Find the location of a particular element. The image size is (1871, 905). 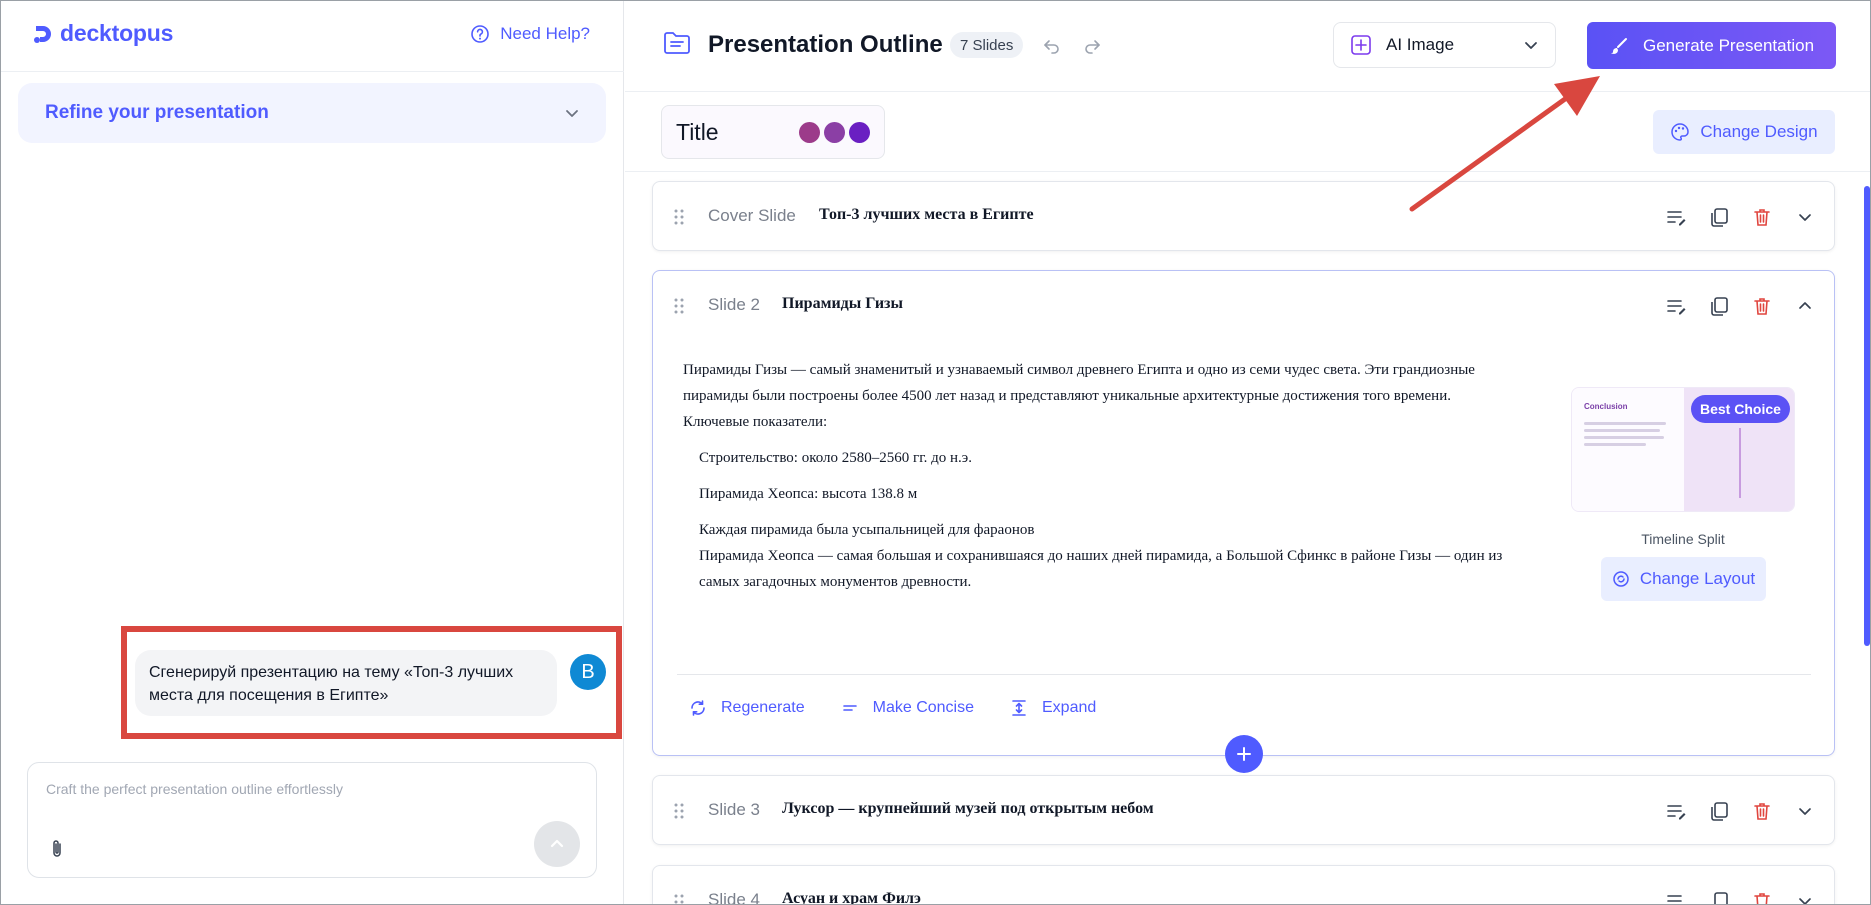

slide-card-cover: Cover Slide Топ-3 лучших места в Египте is located at coordinates (1243, 216).